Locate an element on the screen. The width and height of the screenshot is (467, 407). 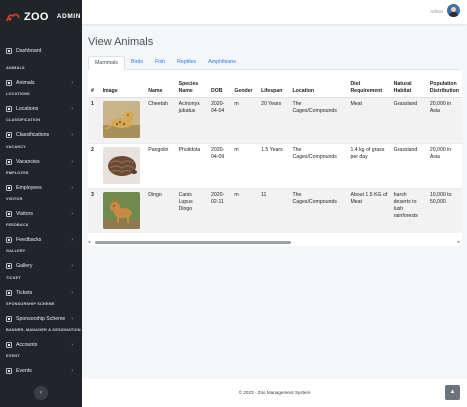
scroll-right-arrow-icon: ▸ is located at coordinates (459, 242).